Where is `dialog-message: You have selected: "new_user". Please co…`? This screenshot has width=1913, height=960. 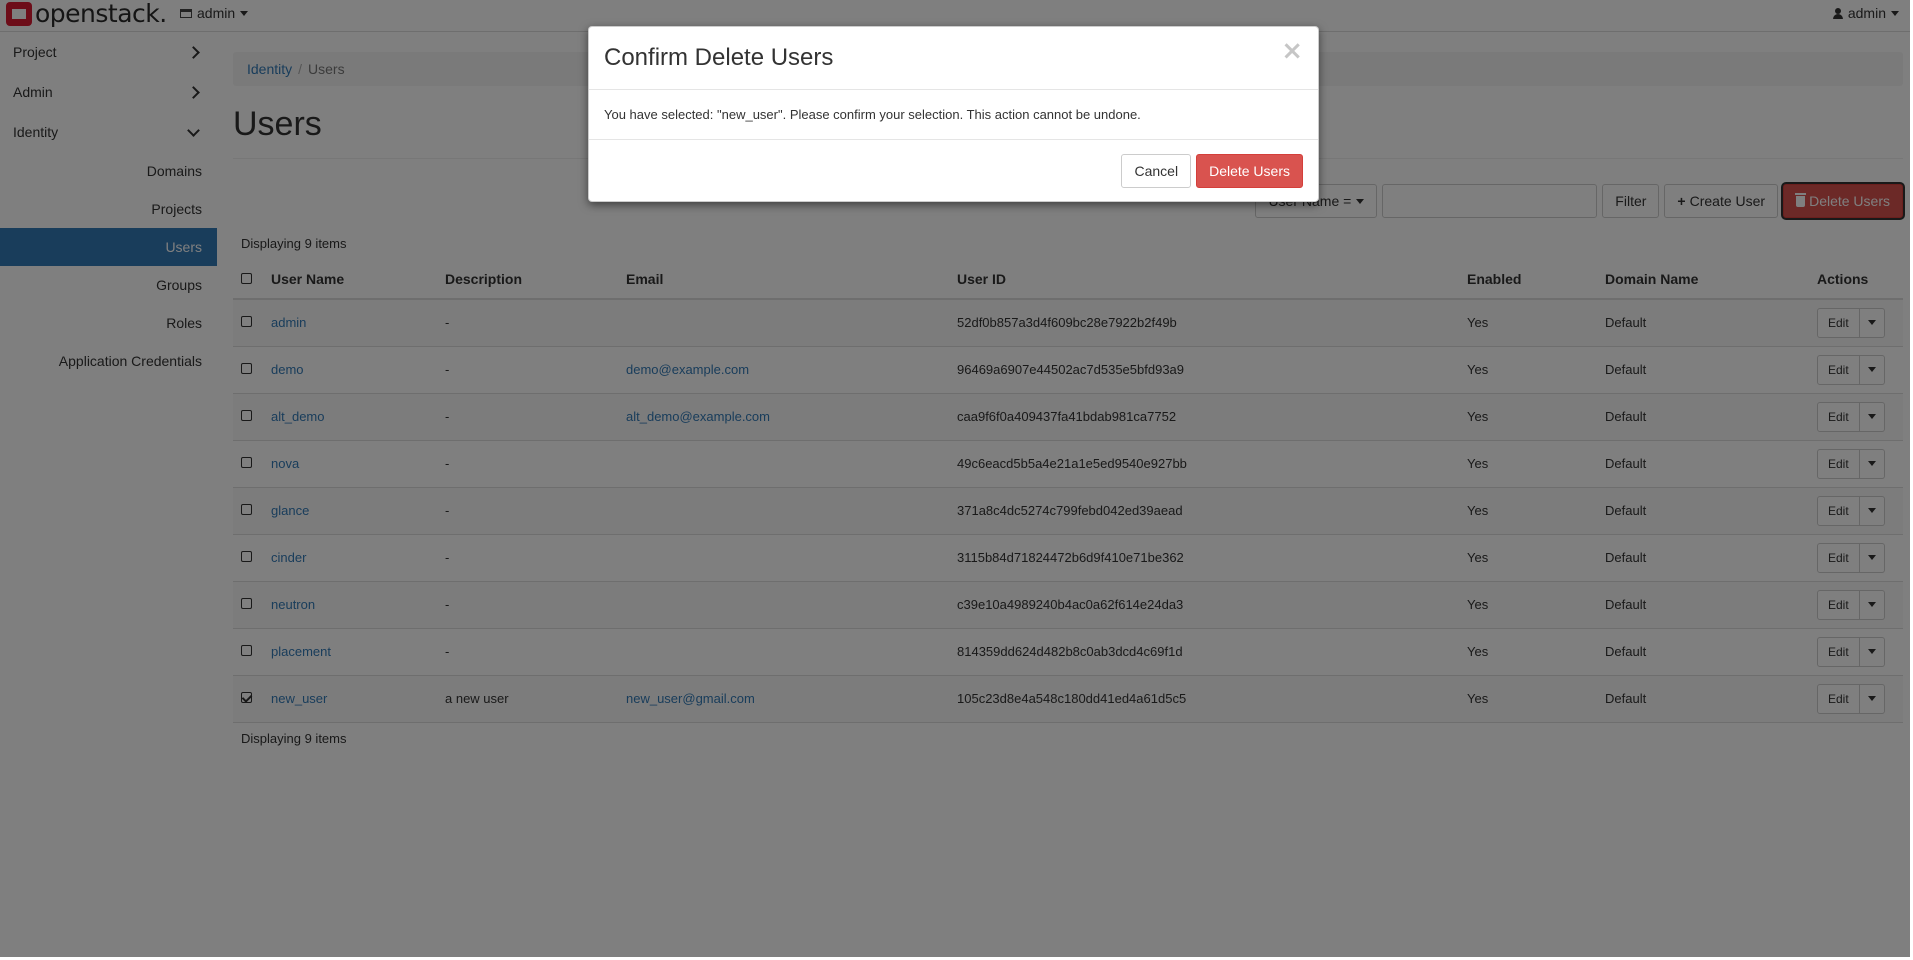 dialog-message: You have selected: "new_user". Please co… is located at coordinates (872, 114).